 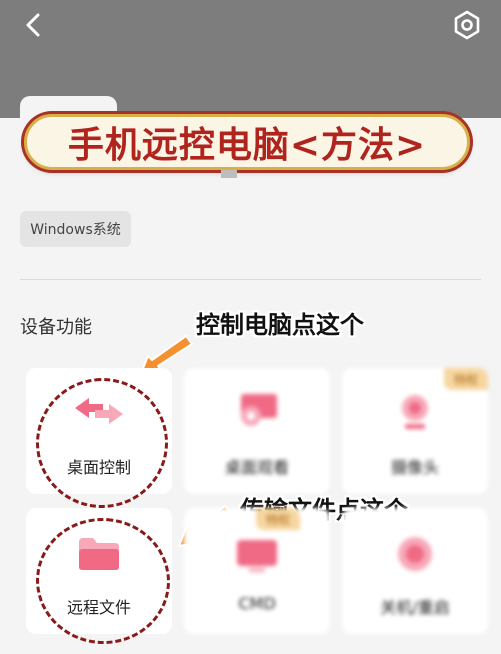 What do you see at coordinates (257, 603) in the screenshot?
I see `card-label: CMD` at bounding box center [257, 603].